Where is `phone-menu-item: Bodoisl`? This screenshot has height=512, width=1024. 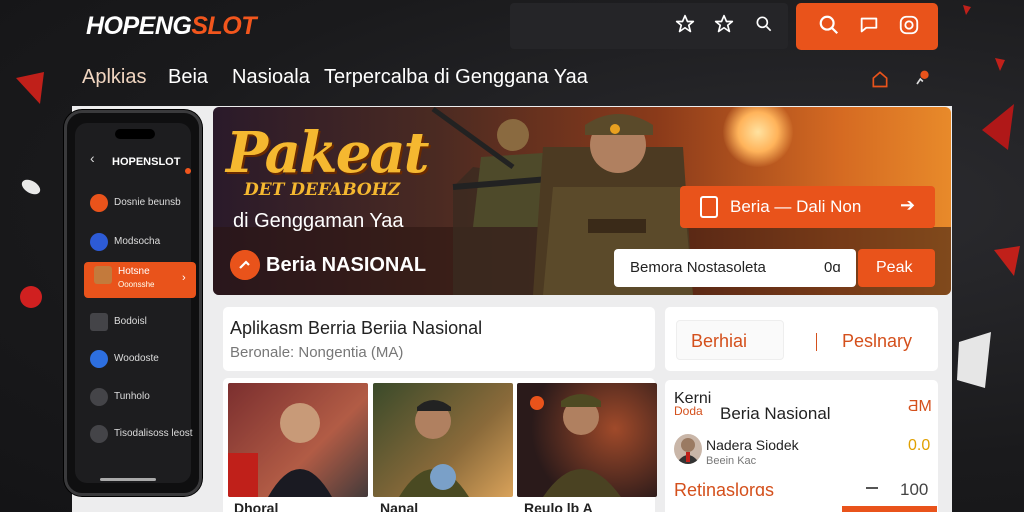 phone-menu-item: Bodoisl is located at coordinates (135, 322).